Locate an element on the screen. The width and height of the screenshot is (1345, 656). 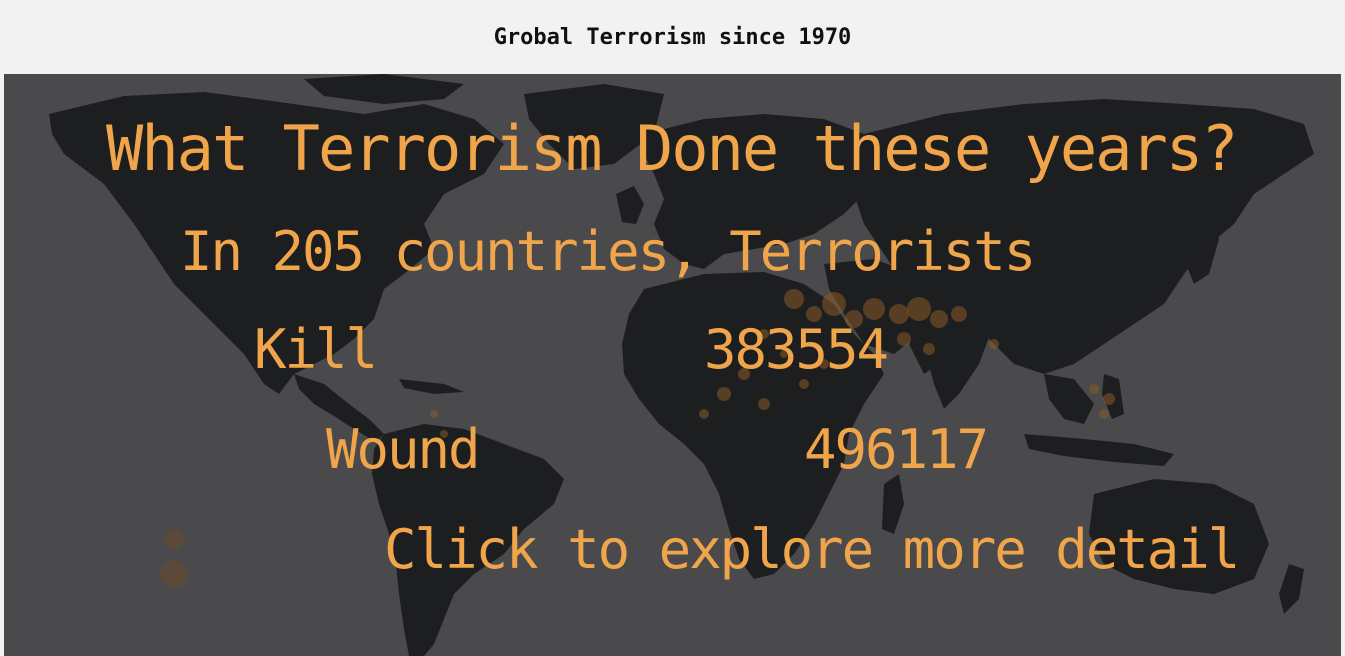
explore-link: Click to explore more detail is located at coordinates (812, 549).